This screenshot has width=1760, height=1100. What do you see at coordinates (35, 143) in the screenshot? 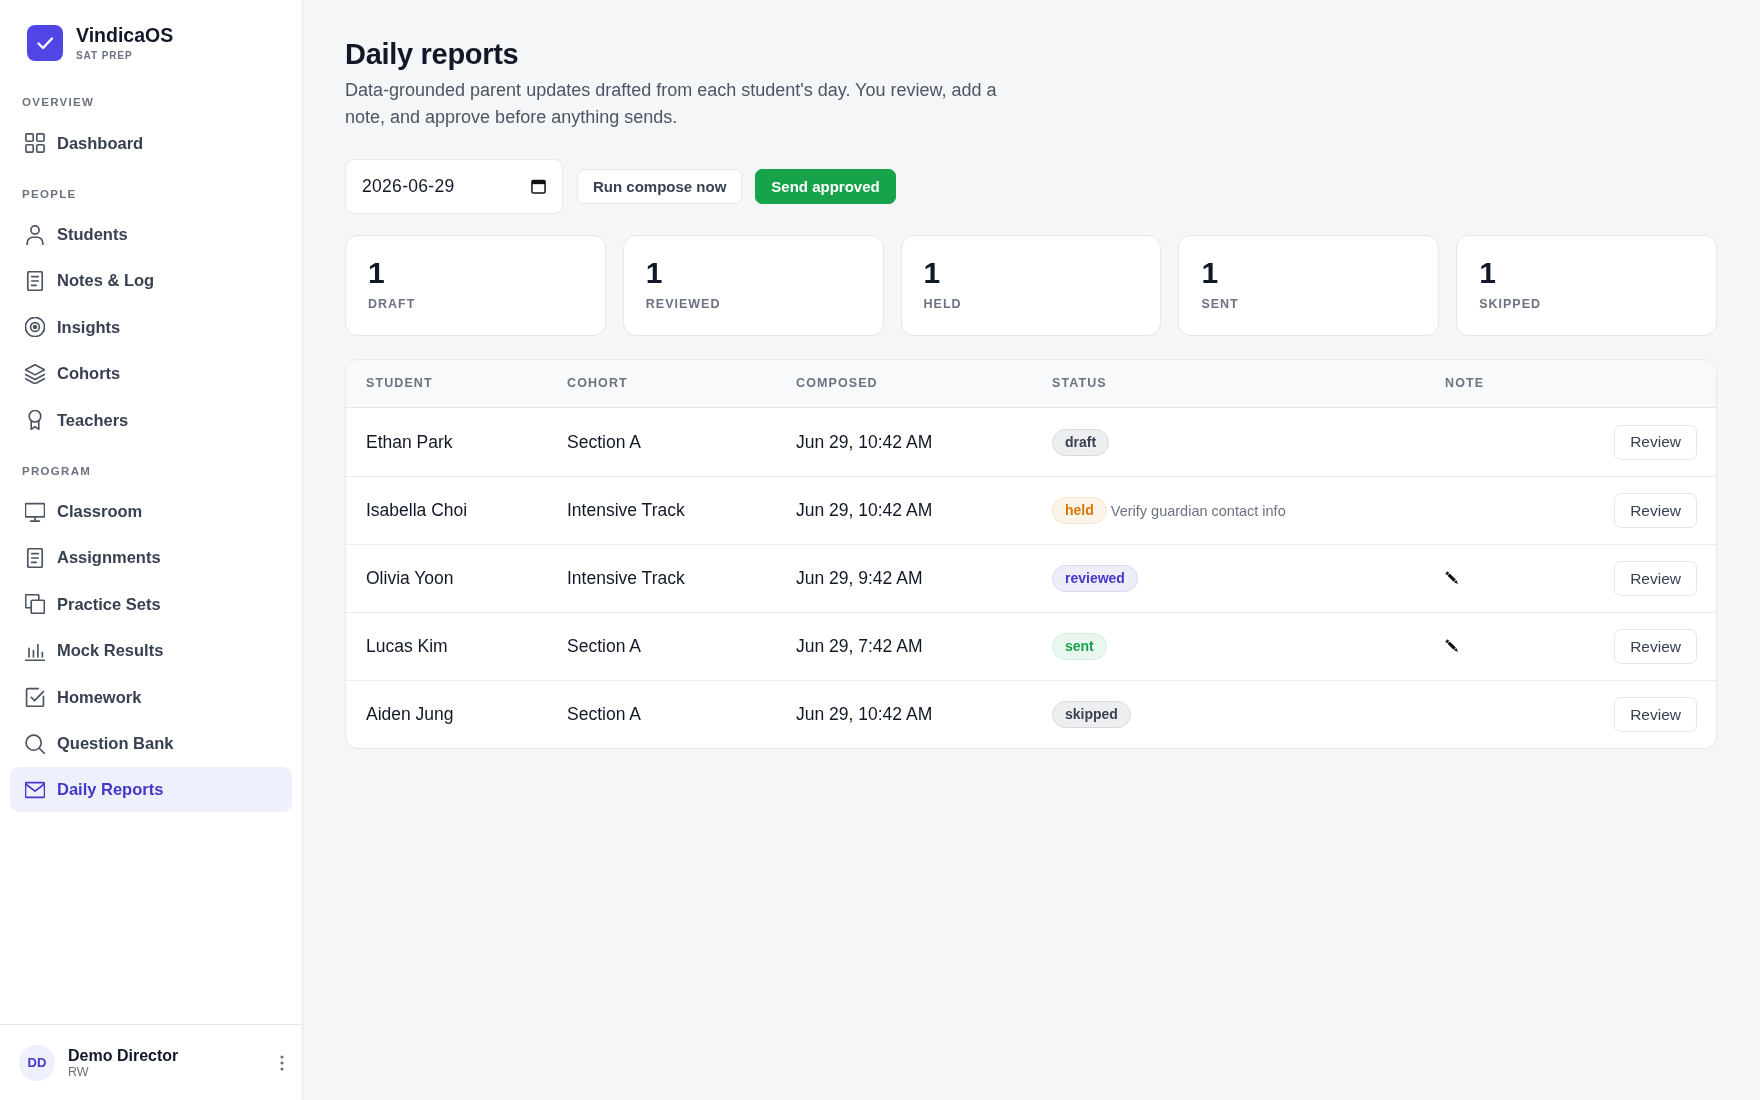
I see `grid-icon` at bounding box center [35, 143].